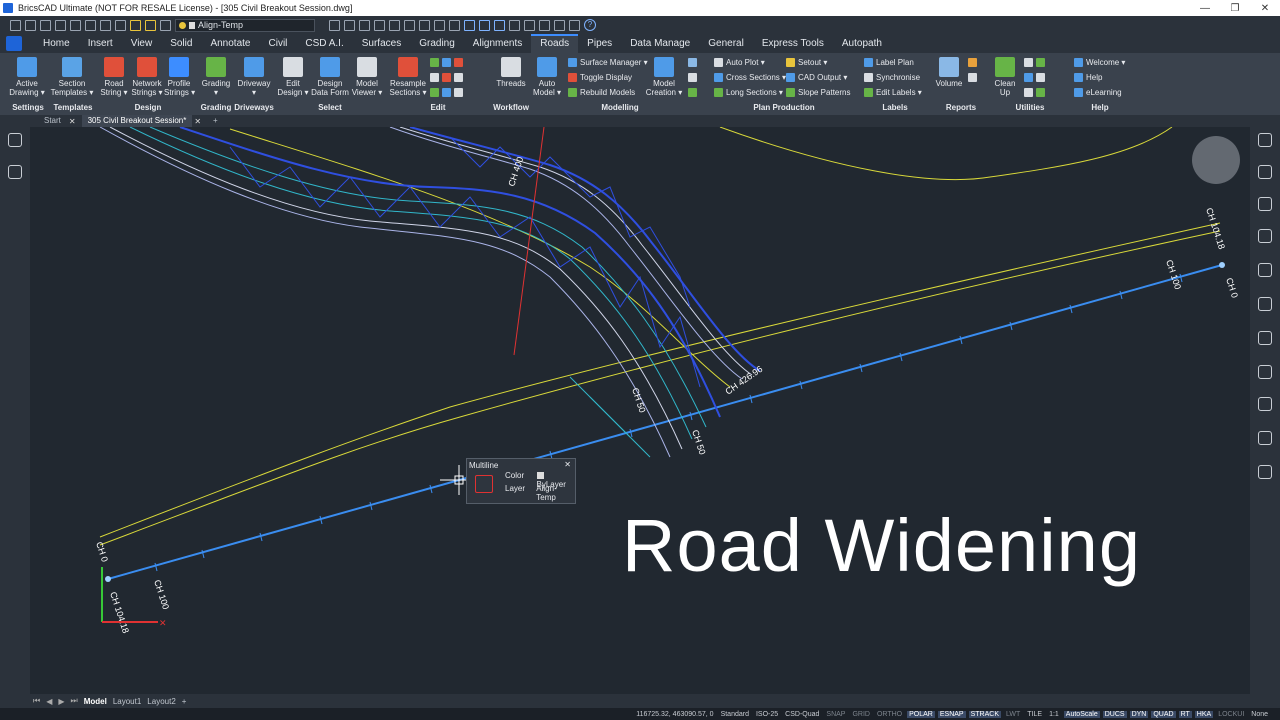 The height and width of the screenshot is (720, 1280). Describe the element at coordinates (324, 43) in the screenshot. I see `tab-csd-ai: CSD A.I.` at that location.